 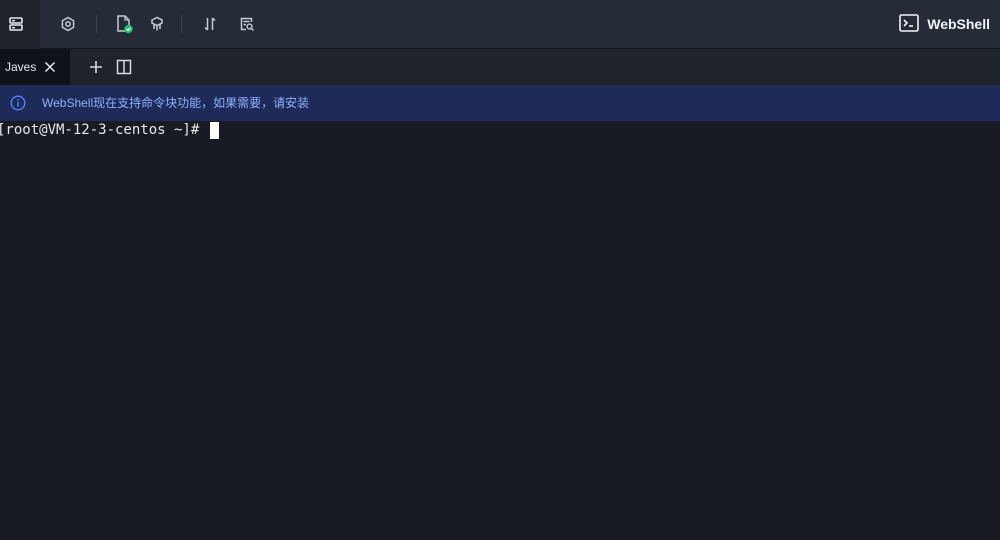 I want to click on add-tab-icon, so click(x=96, y=67).